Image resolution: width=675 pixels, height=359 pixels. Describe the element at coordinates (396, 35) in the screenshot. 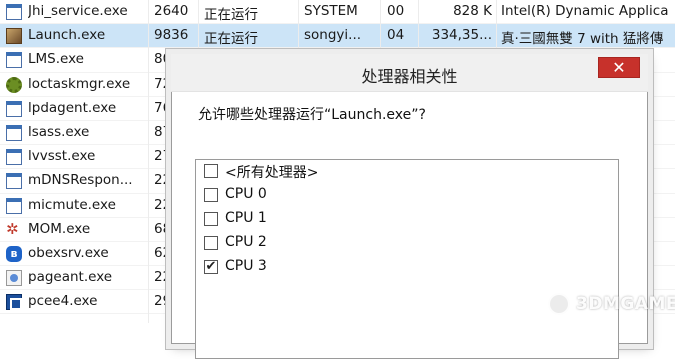

I see `process-cpu: 04` at that location.